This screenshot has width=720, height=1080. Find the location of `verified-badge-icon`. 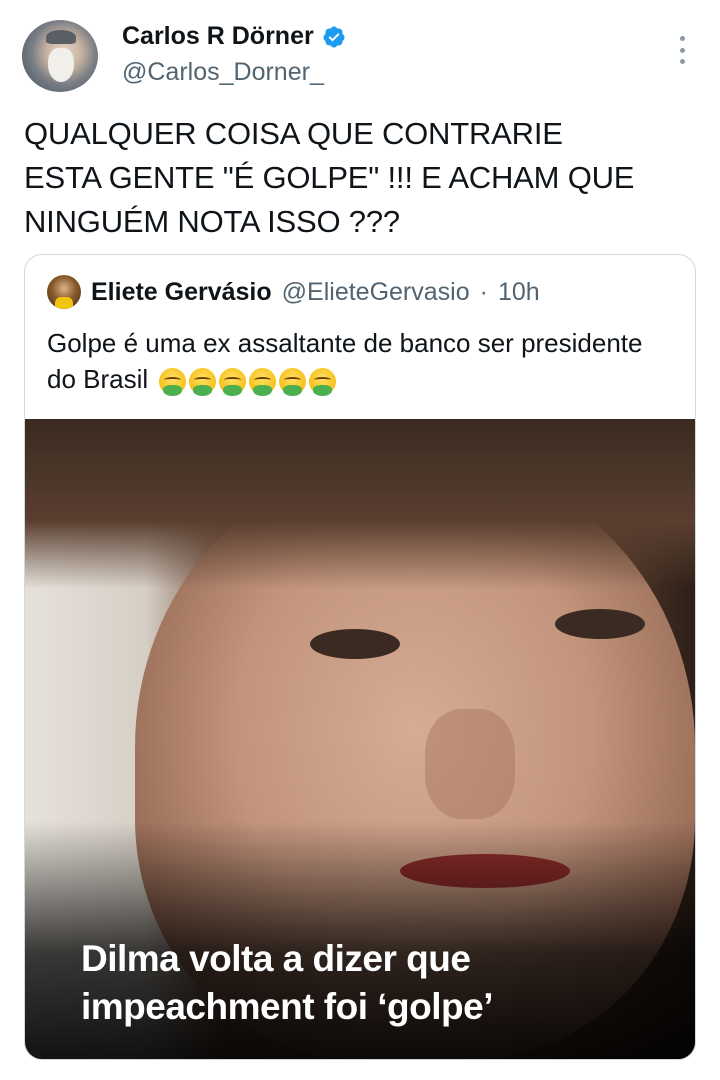

verified-badge-icon is located at coordinates (334, 36).